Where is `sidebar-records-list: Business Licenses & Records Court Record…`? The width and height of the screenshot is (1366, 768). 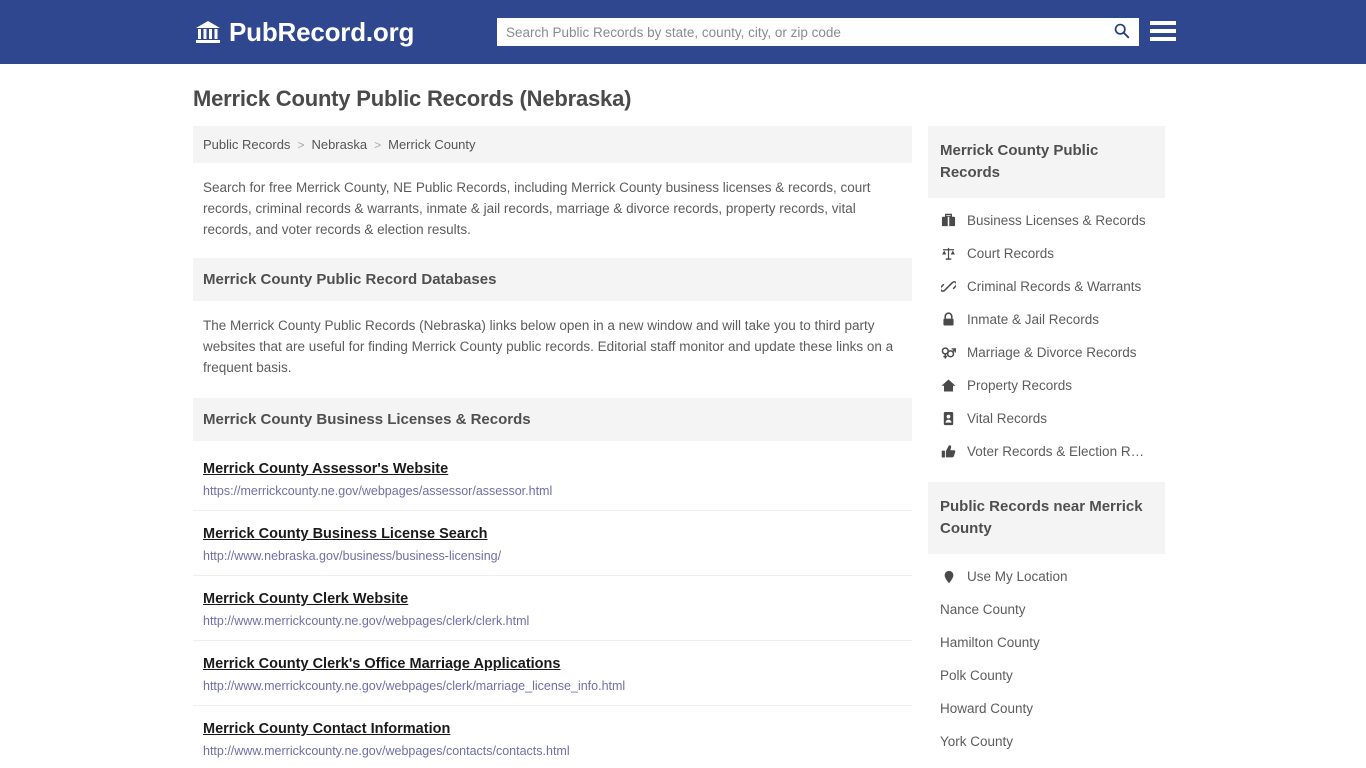
sidebar-records-list: Business Licenses & Records Court Record… is located at coordinates (1046, 335).